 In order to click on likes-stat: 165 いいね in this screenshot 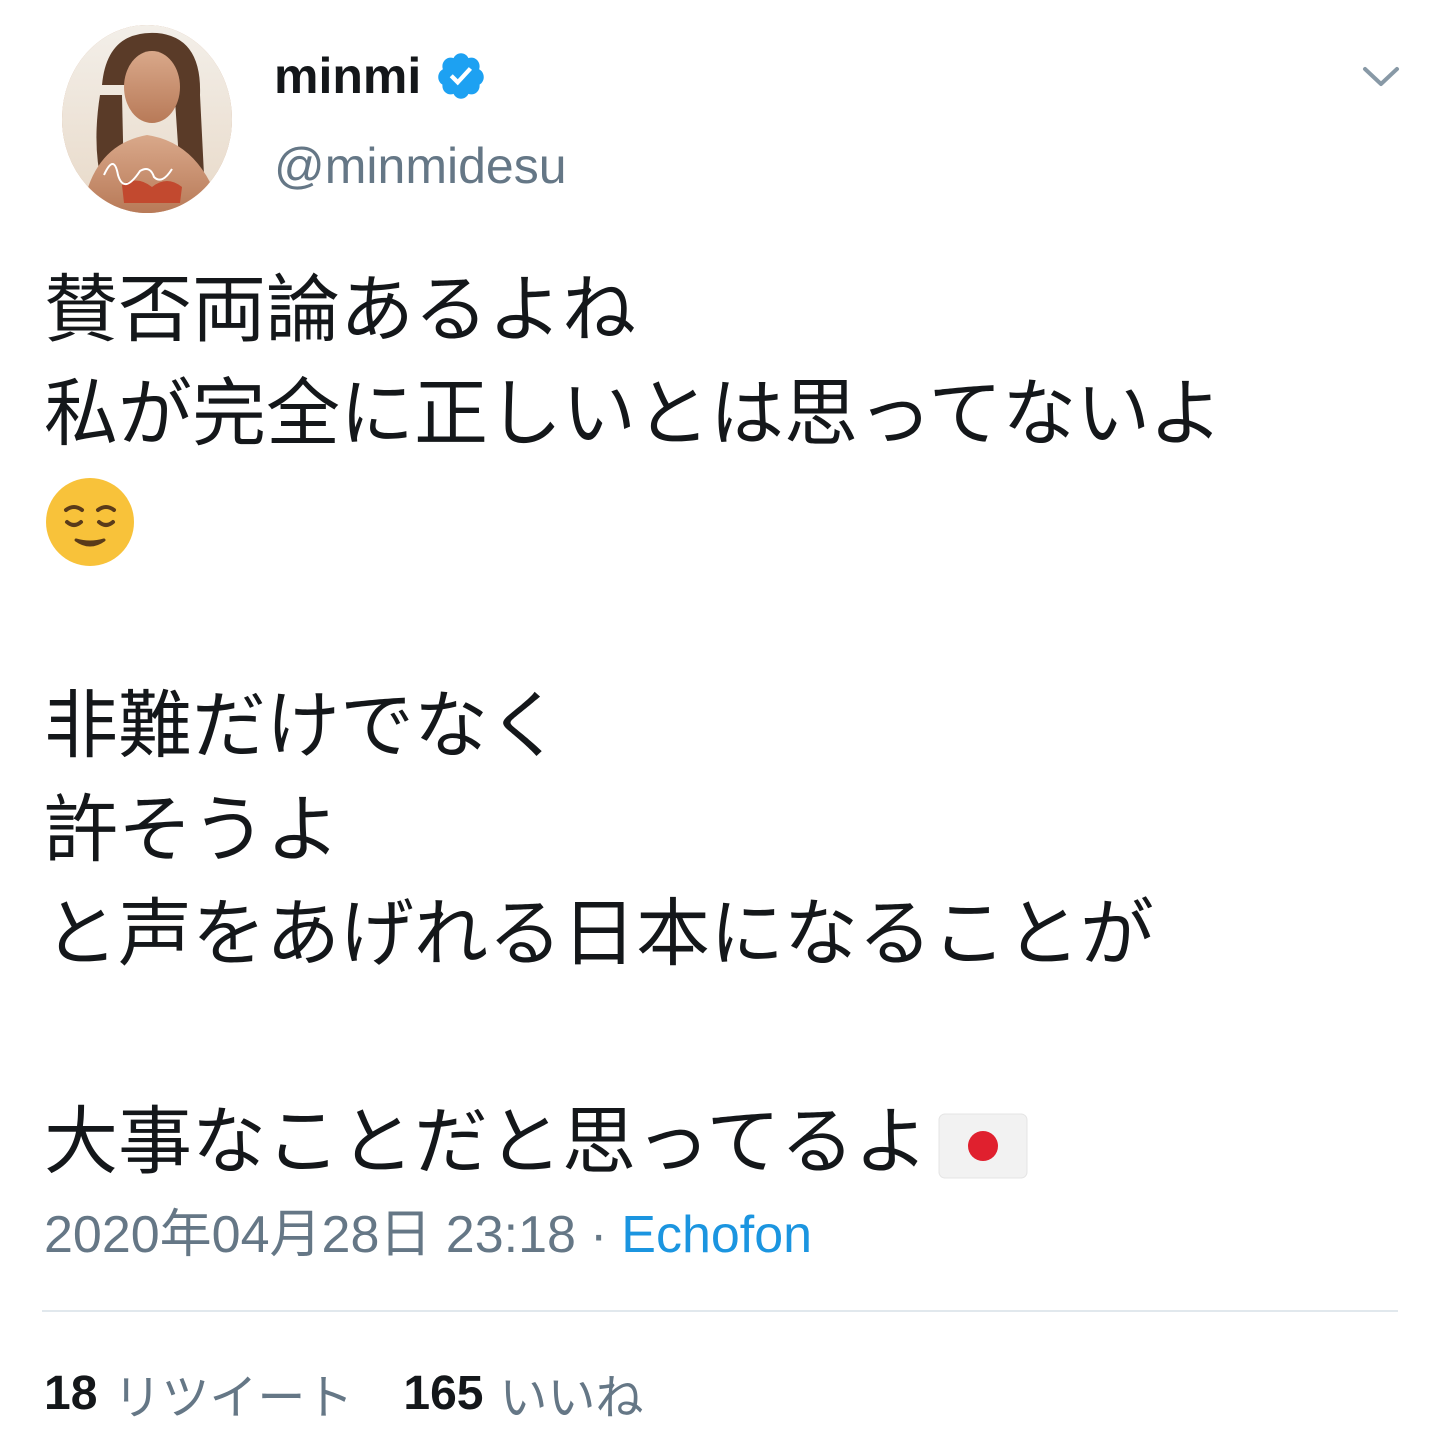, I will do `click(523, 1393)`.